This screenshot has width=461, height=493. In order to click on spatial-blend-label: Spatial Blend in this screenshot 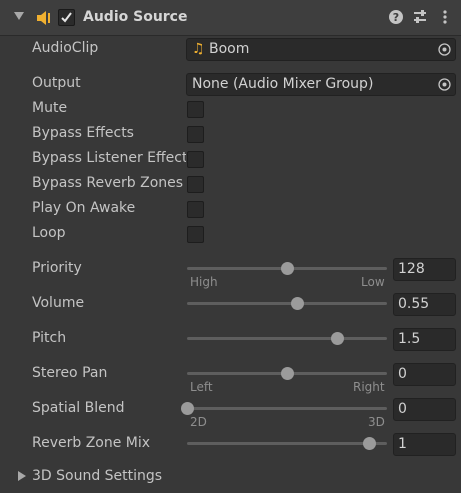, I will do `click(78, 408)`.